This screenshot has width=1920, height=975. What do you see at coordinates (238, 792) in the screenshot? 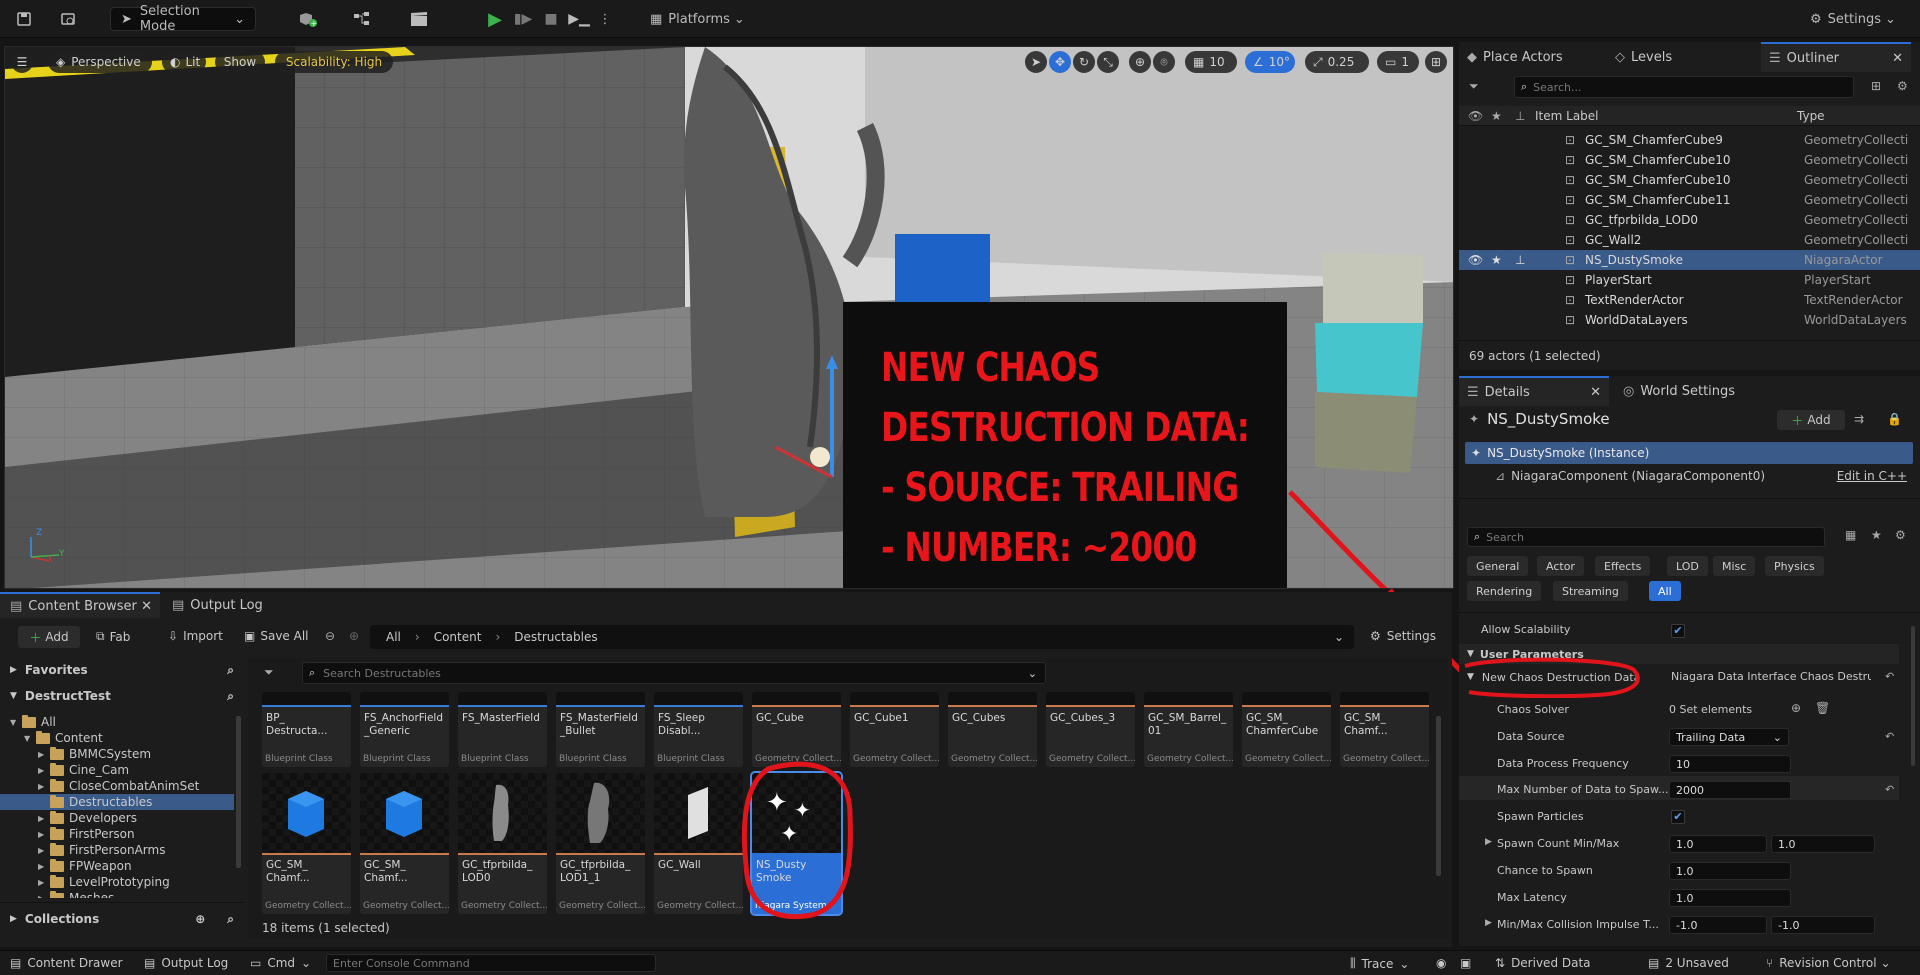
I see `tree-scrollbar` at bounding box center [238, 792].